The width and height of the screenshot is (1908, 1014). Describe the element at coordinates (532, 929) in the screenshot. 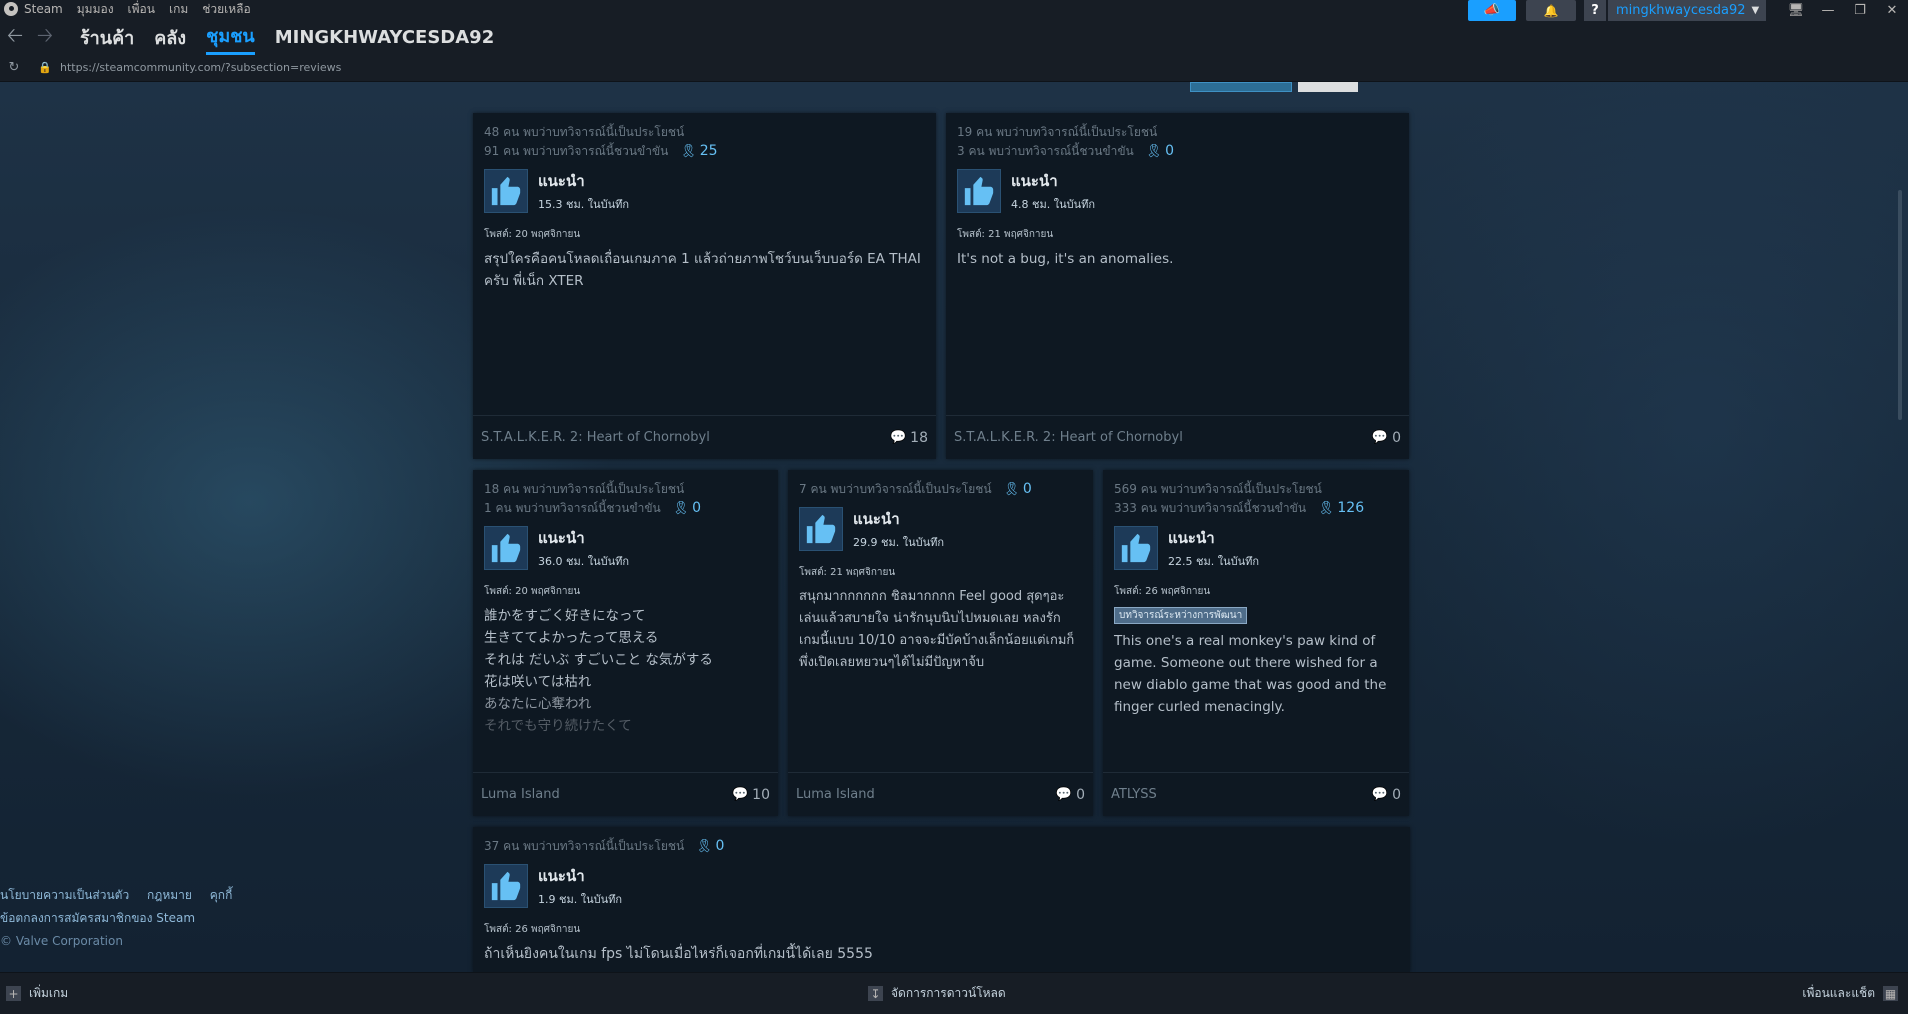

I see `posted-date: โพสต์: 26 พฤศจิกายน` at that location.